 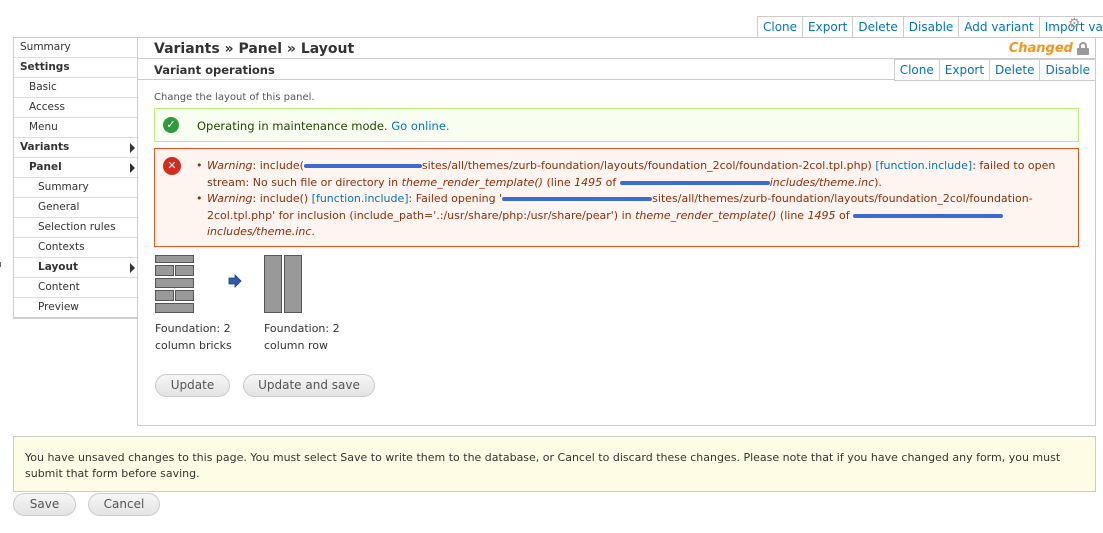 I want to click on update-button: Update, so click(x=192, y=385).